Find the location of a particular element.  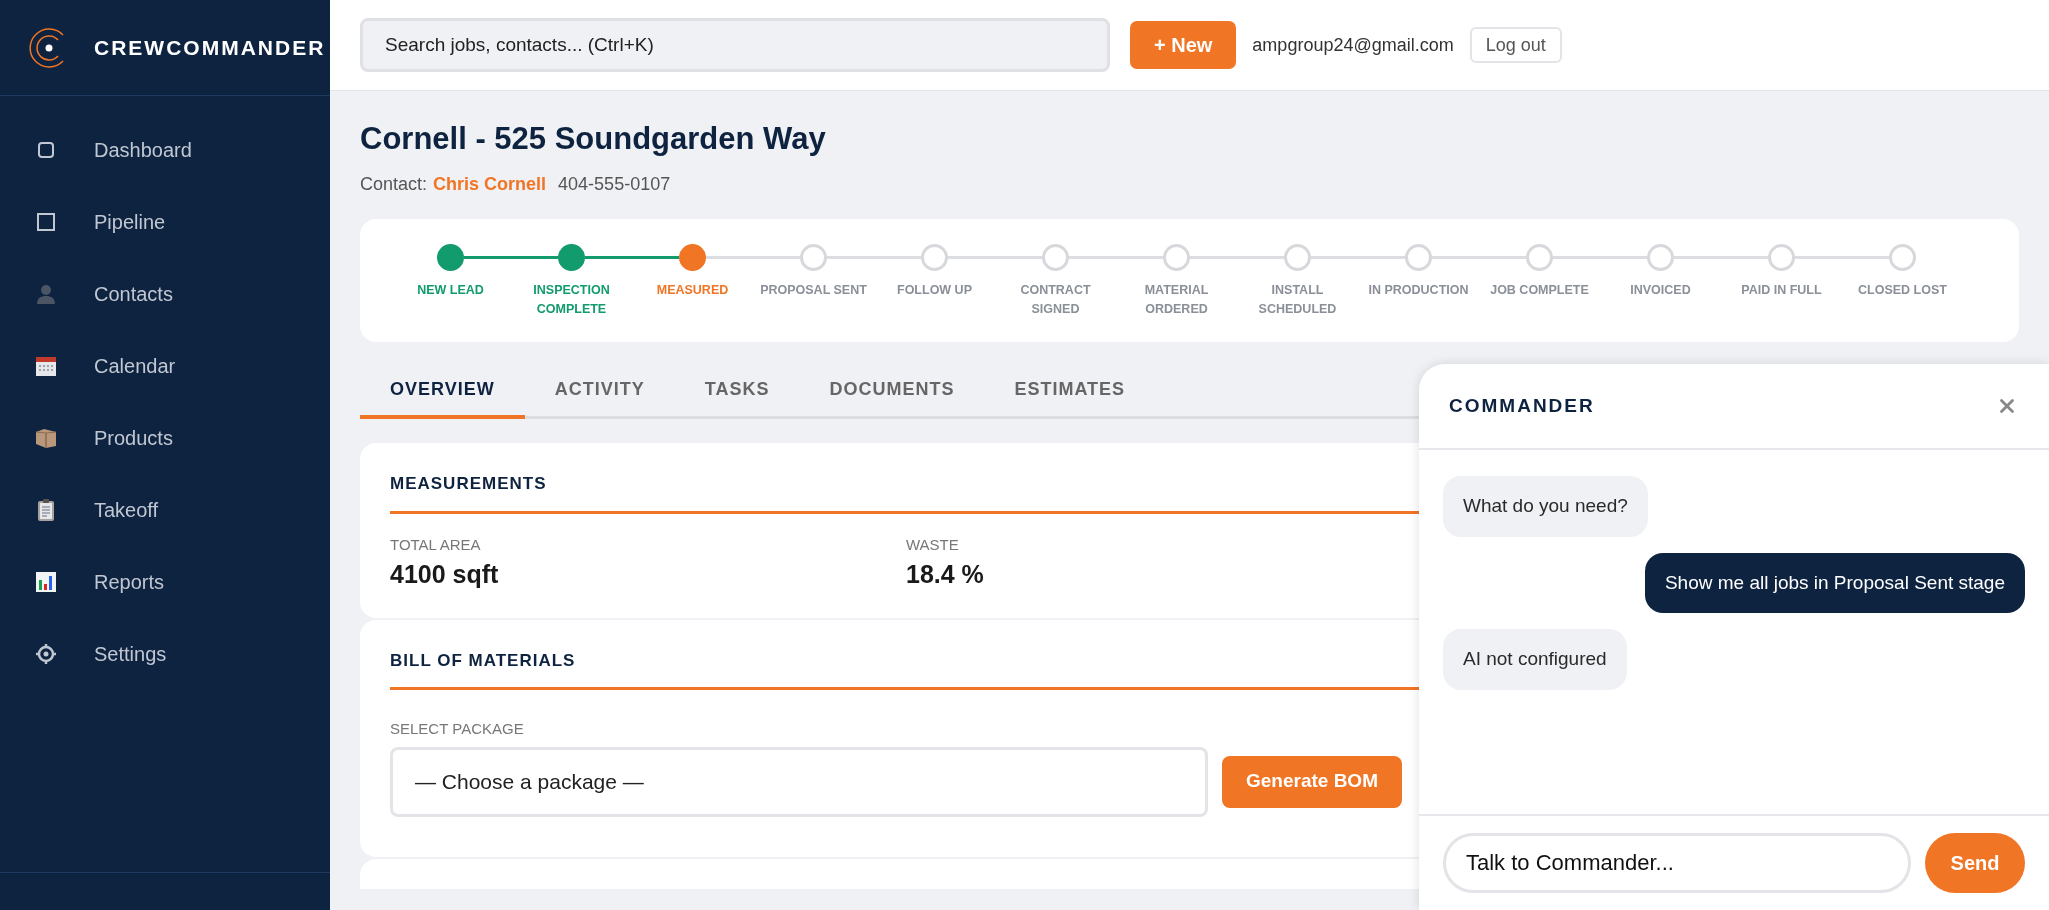

stage-label: PAID IN FULL is located at coordinates (1781, 290).